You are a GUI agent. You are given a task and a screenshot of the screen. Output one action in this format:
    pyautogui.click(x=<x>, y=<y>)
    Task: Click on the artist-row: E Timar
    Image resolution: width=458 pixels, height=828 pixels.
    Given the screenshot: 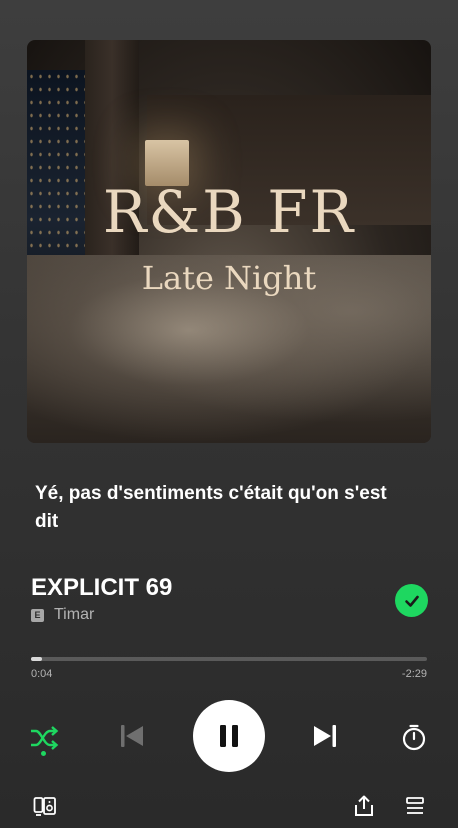 What is the action you would take?
    pyautogui.click(x=62, y=615)
    